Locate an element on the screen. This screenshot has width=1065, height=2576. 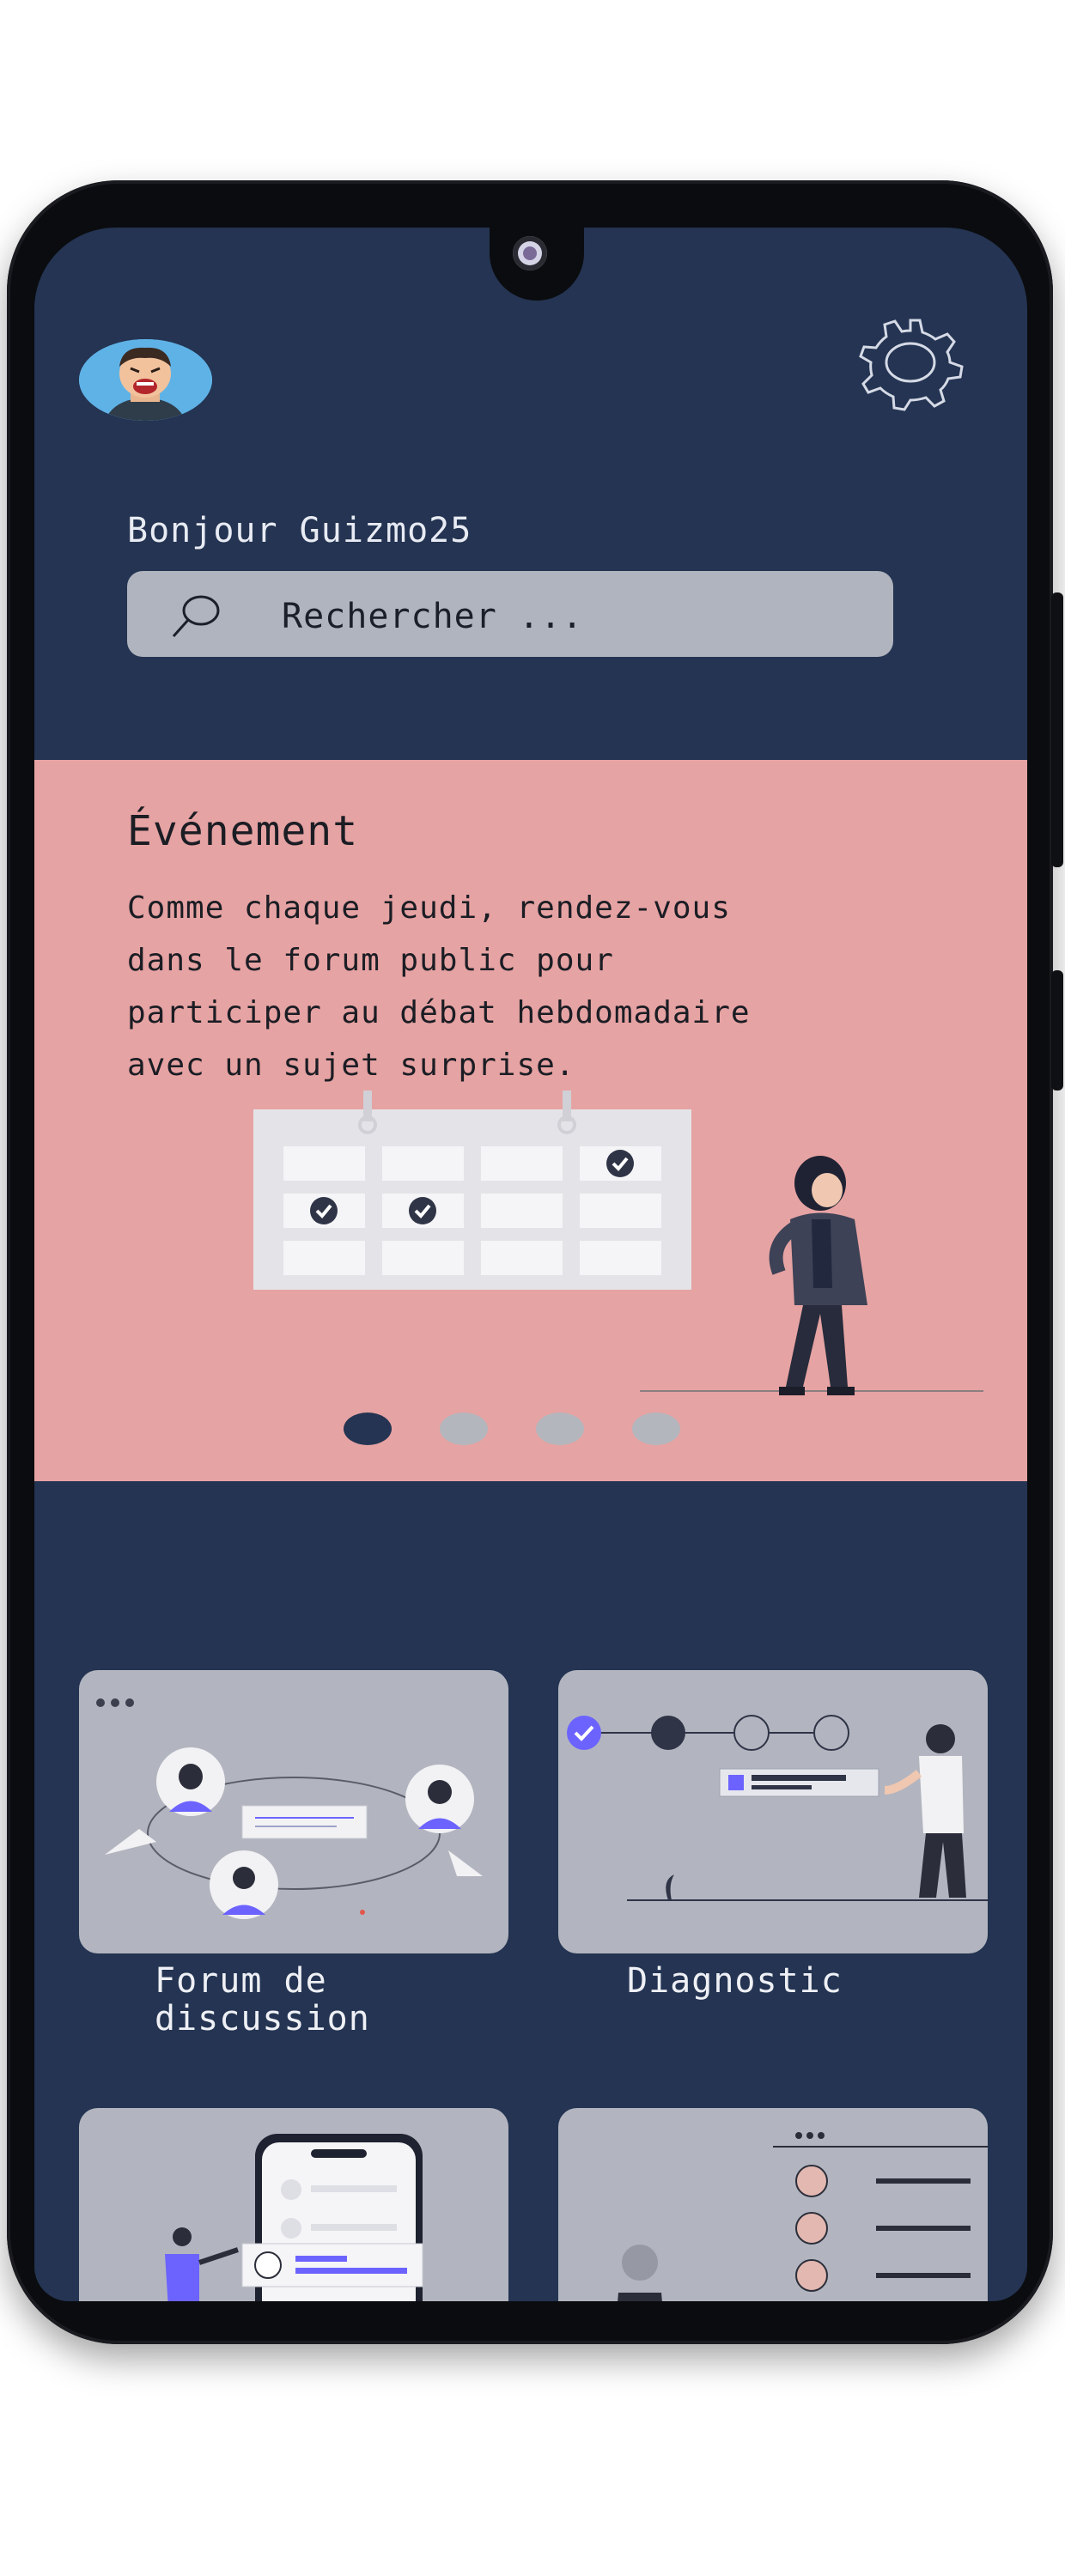
diagnostic-card-label: Diagnostic is located at coordinates (735, 1981).